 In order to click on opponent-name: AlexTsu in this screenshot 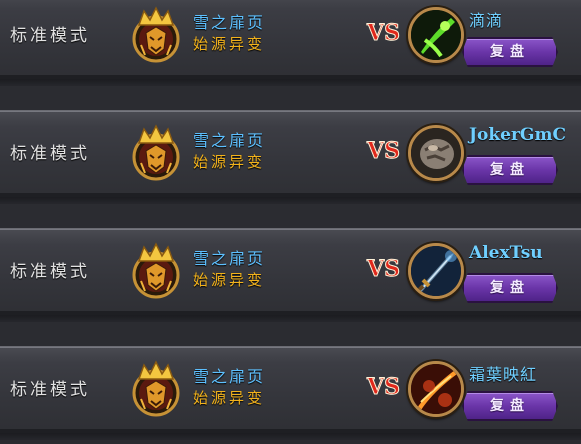, I will do `click(506, 253)`.